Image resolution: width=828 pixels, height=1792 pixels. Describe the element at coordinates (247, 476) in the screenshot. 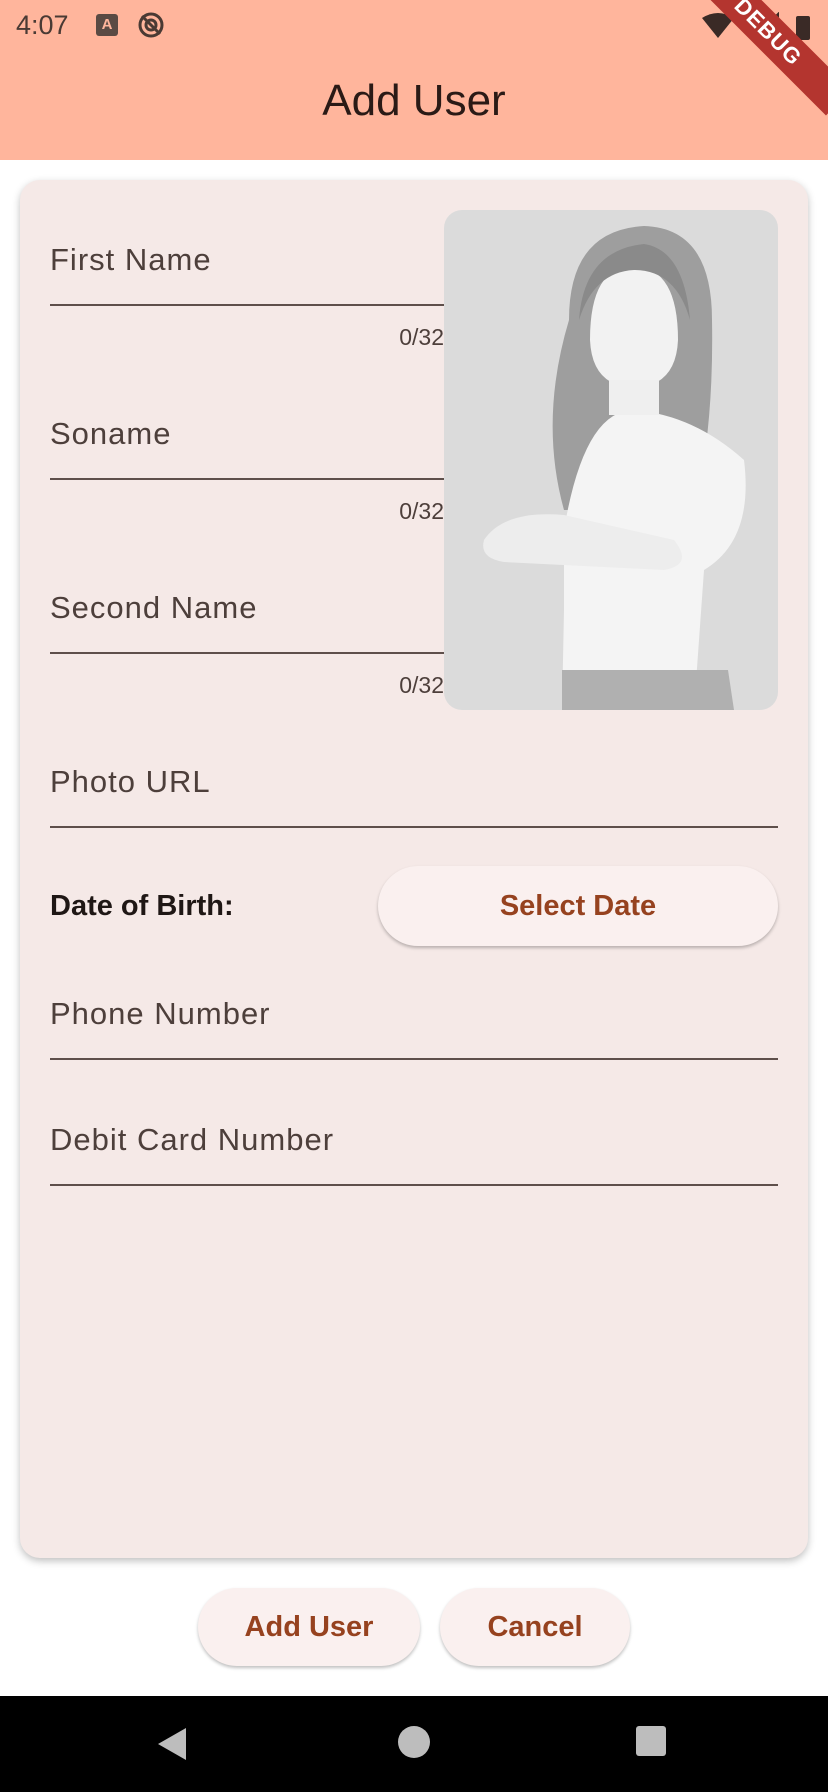

I see `soname-field: Soname 0/32` at that location.